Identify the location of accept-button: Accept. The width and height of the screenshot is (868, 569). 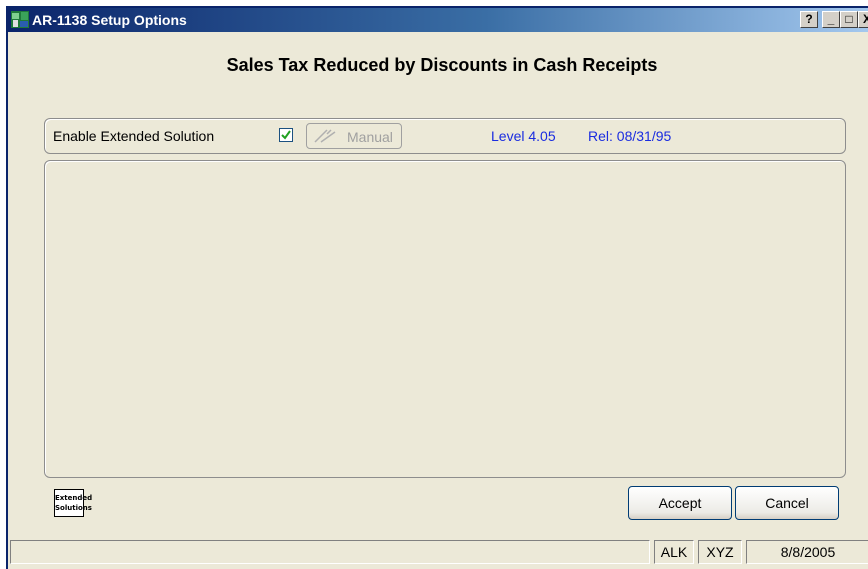
(680, 503).